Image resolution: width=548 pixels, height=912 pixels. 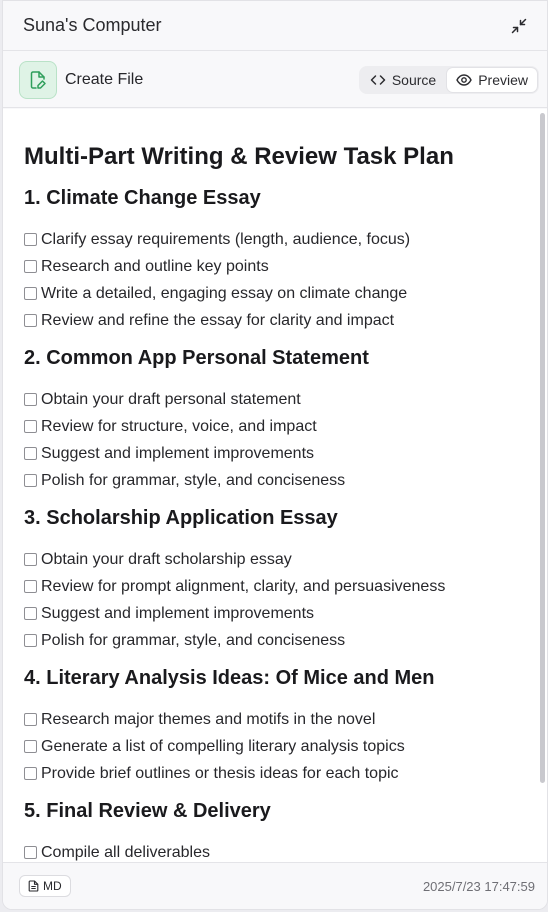 What do you see at coordinates (503, 79) in the screenshot?
I see `tab-preview-label: Preview` at bounding box center [503, 79].